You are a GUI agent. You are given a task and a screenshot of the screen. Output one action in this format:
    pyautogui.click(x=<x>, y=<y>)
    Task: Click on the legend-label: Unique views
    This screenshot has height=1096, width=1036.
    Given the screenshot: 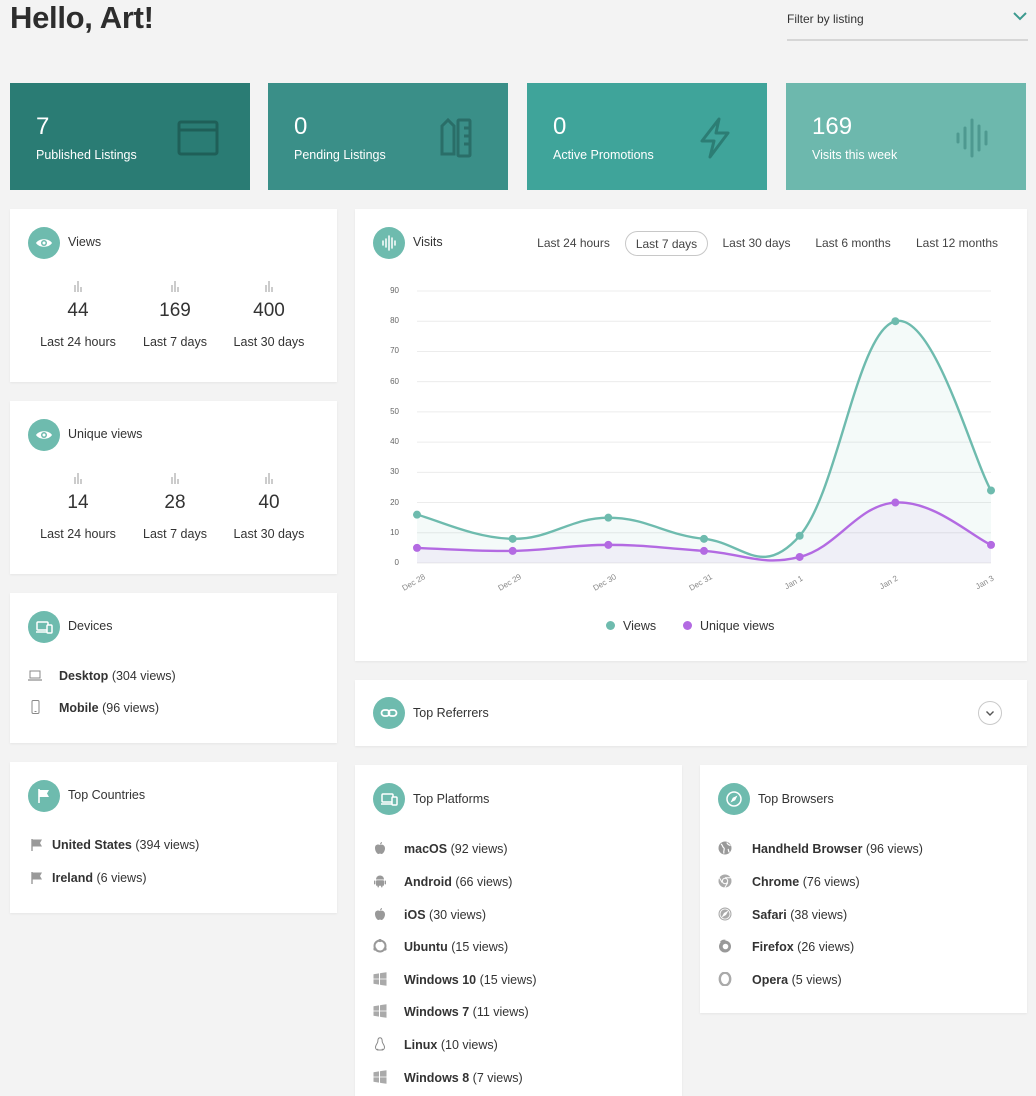 What is the action you would take?
    pyautogui.click(x=737, y=626)
    